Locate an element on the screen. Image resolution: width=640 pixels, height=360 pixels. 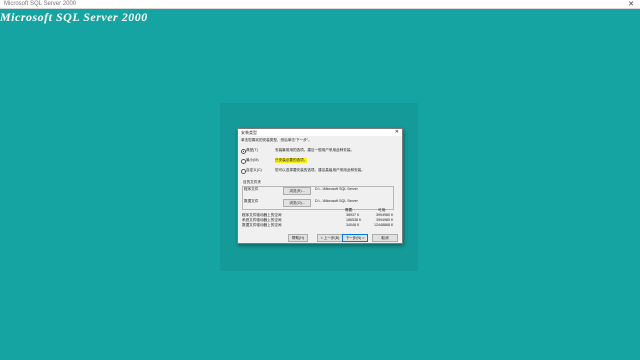
option-typical-label: 典型(T) is located at coordinates (252, 150).